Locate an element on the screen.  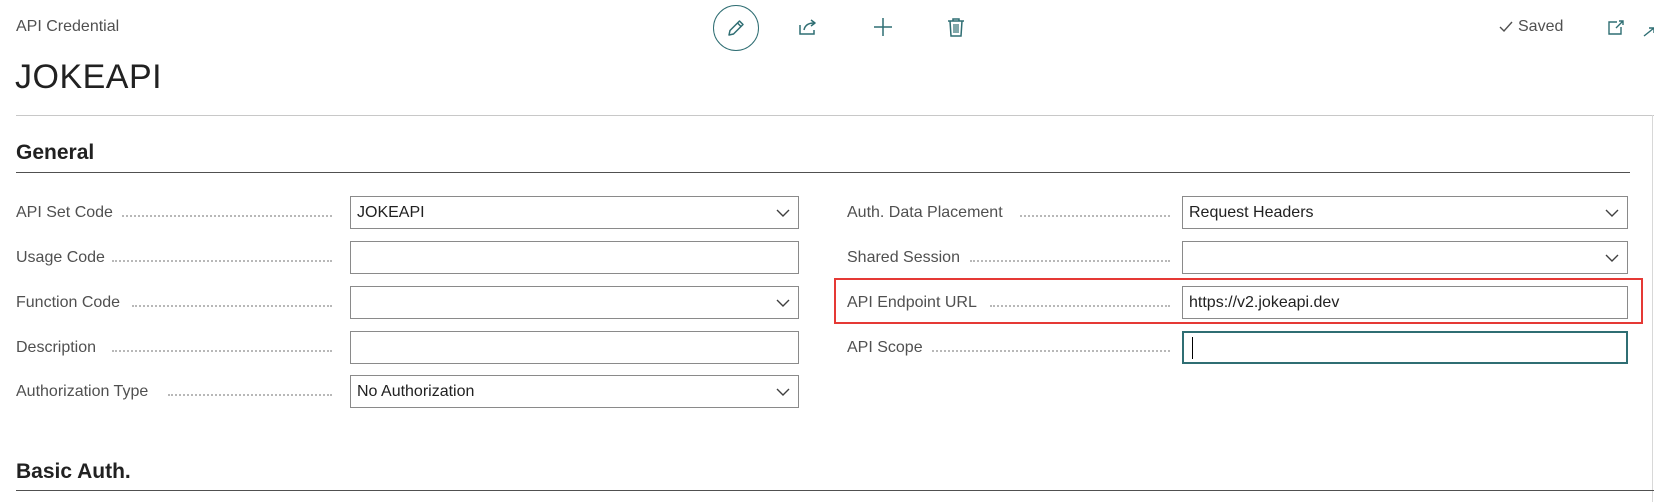
description-label: Description is located at coordinates (56, 348).